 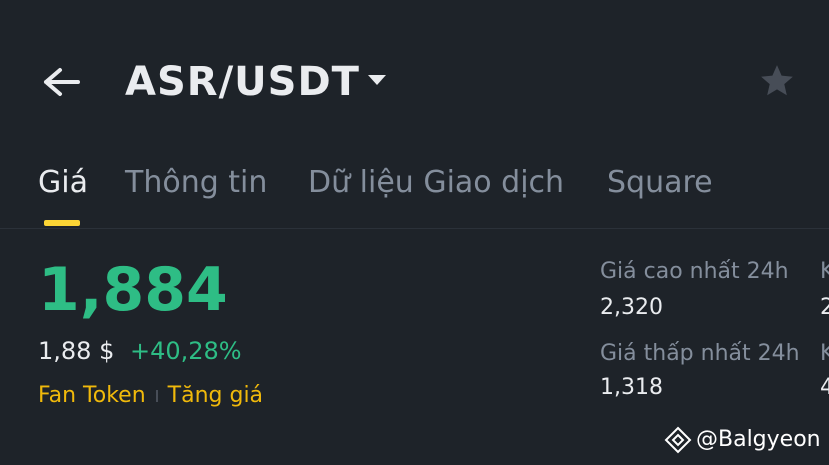 What do you see at coordinates (660, 183) in the screenshot?
I see `tab-square: Square` at bounding box center [660, 183].